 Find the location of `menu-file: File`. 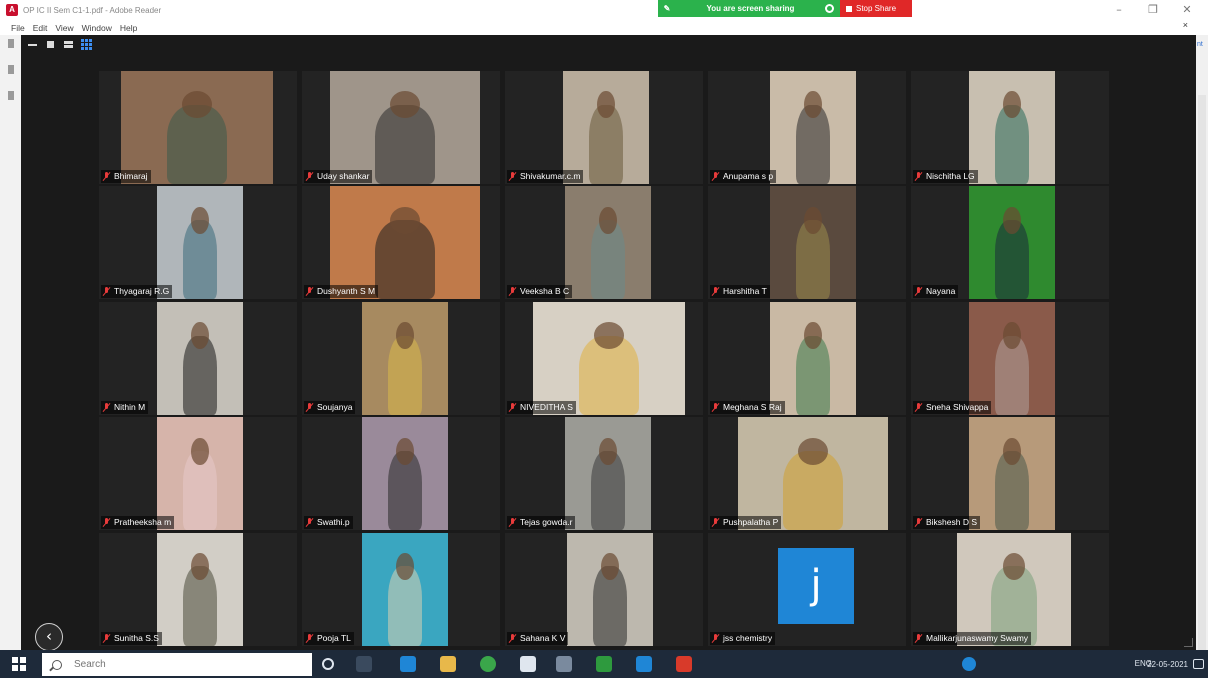

menu-file: File is located at coordinates (18, 28).